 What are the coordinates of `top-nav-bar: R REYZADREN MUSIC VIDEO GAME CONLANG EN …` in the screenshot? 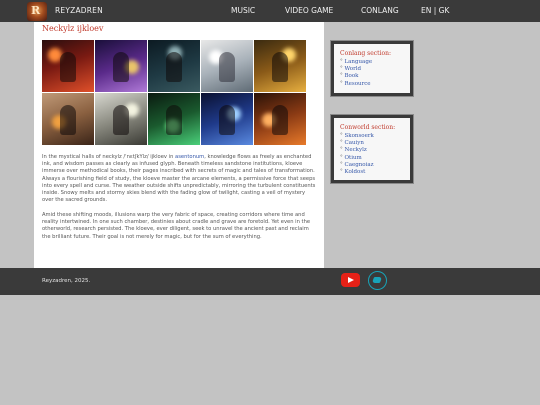 It's located at (270, 11).